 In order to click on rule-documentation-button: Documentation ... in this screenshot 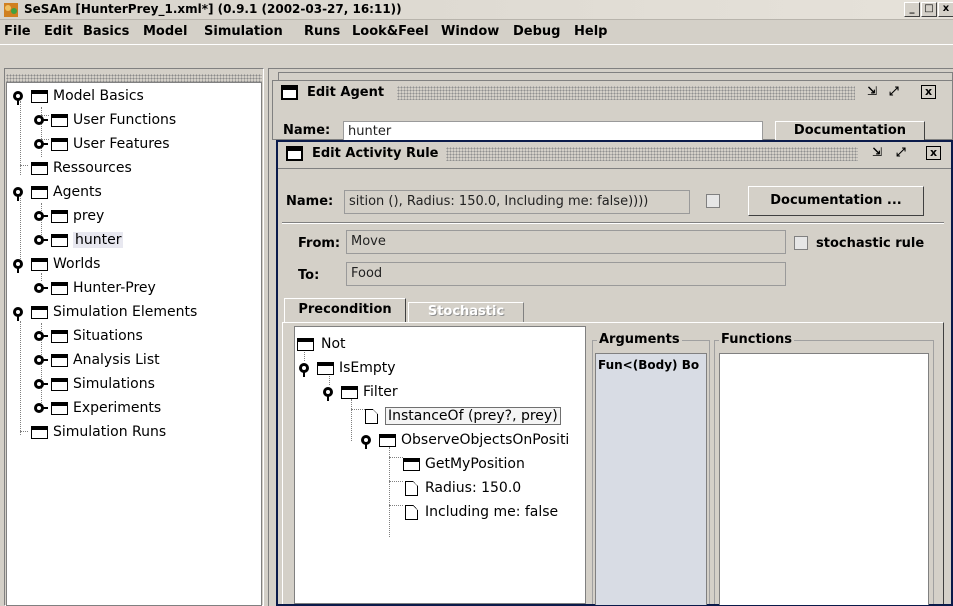, I will do `click(836, 201)`.